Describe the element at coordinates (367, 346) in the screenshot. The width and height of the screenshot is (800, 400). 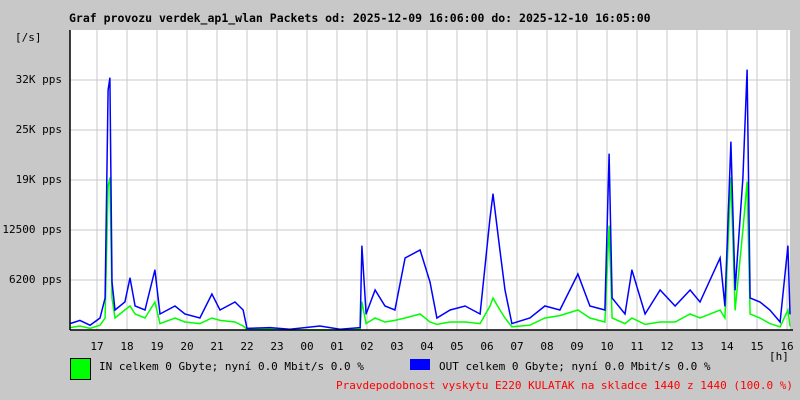
I see `x-tick-label: 02` at that location.